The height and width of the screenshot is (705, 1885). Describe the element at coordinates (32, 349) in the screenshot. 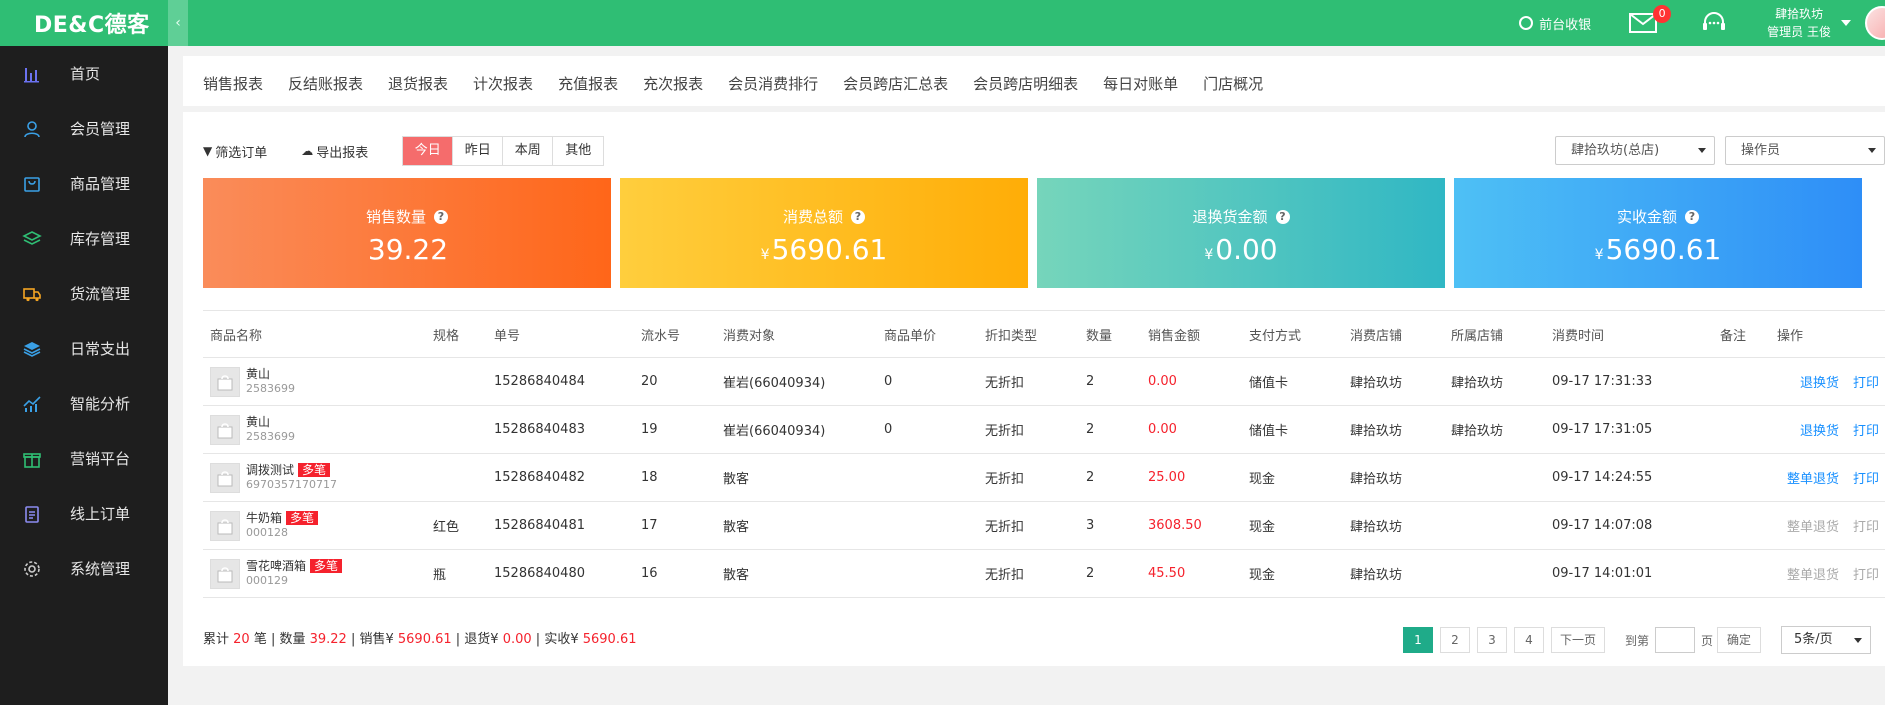

I see `stack-icon` at that location.